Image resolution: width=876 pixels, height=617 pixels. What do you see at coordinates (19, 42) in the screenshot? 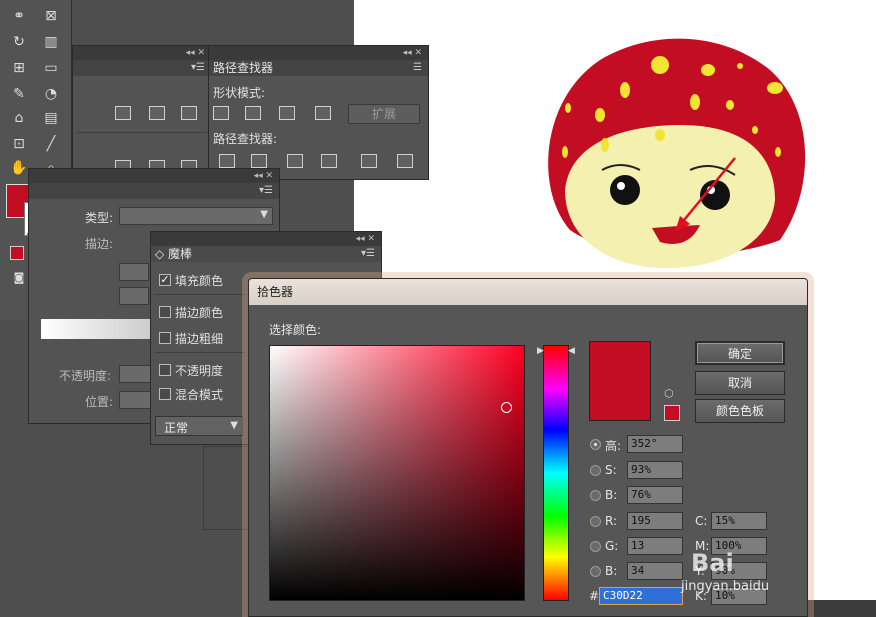
I see `rotate-tool-icon: ↻` at bounding box center [19, 42].